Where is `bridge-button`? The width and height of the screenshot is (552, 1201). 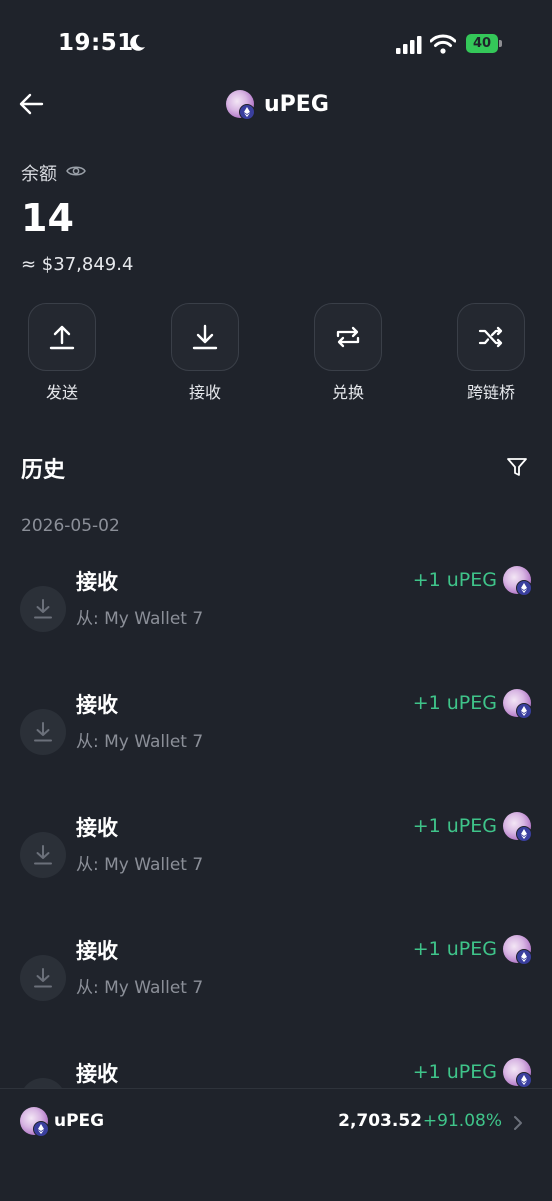
bridge-button is located at coordinates (491, 337).